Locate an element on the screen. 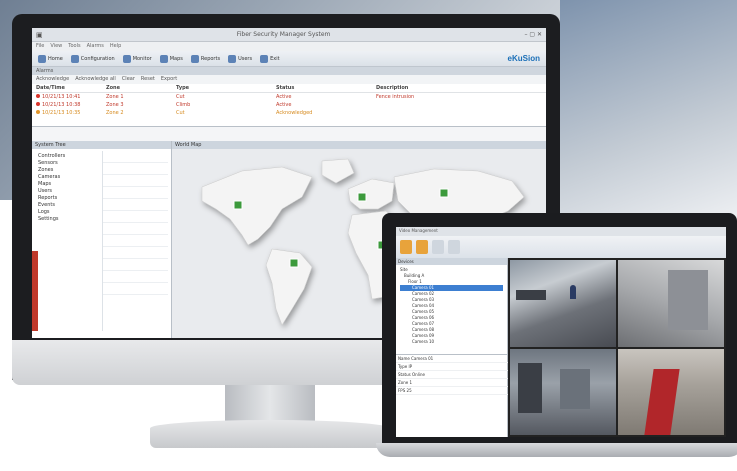 This screenshot has height=471, width=737. column-header: Zone is located at coordinates (141, 88).